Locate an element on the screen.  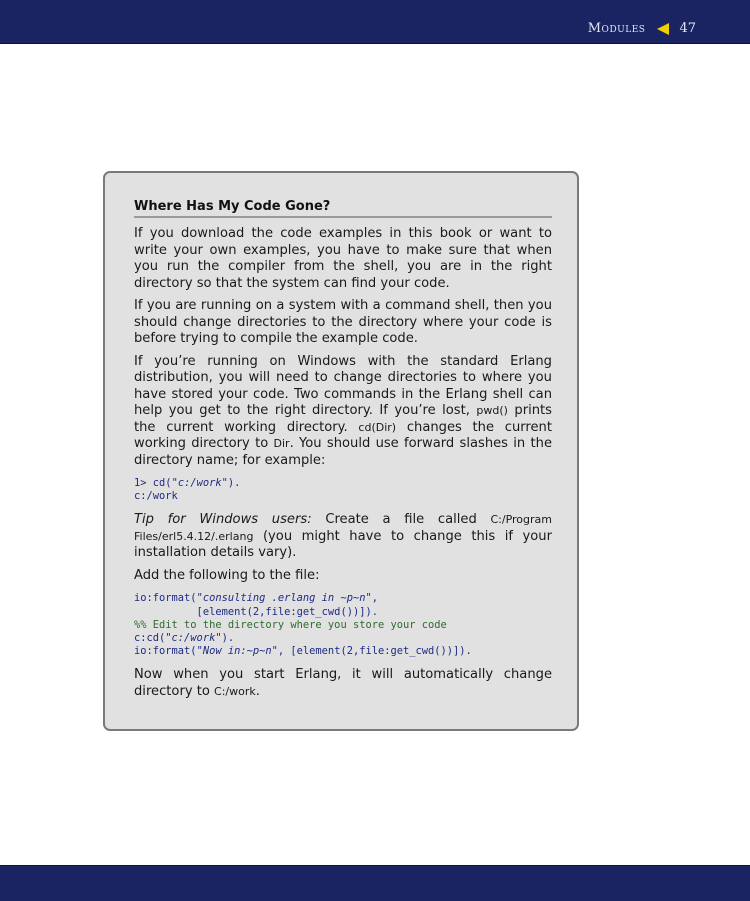
sidebar-title: Where Has My Code Gone? is located at coordinates (343, 208).